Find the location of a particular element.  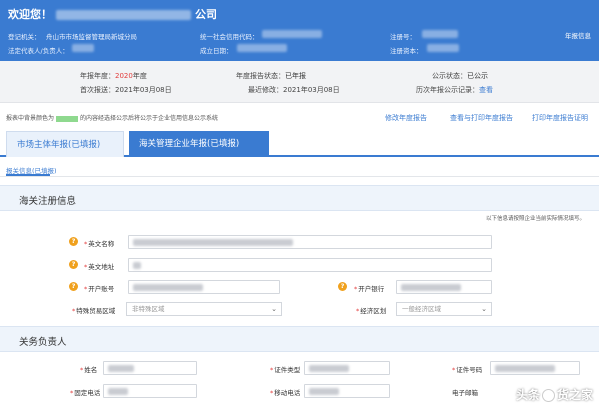

modify-report-link: 修改年度报告 is located at coordinates (406, 118).